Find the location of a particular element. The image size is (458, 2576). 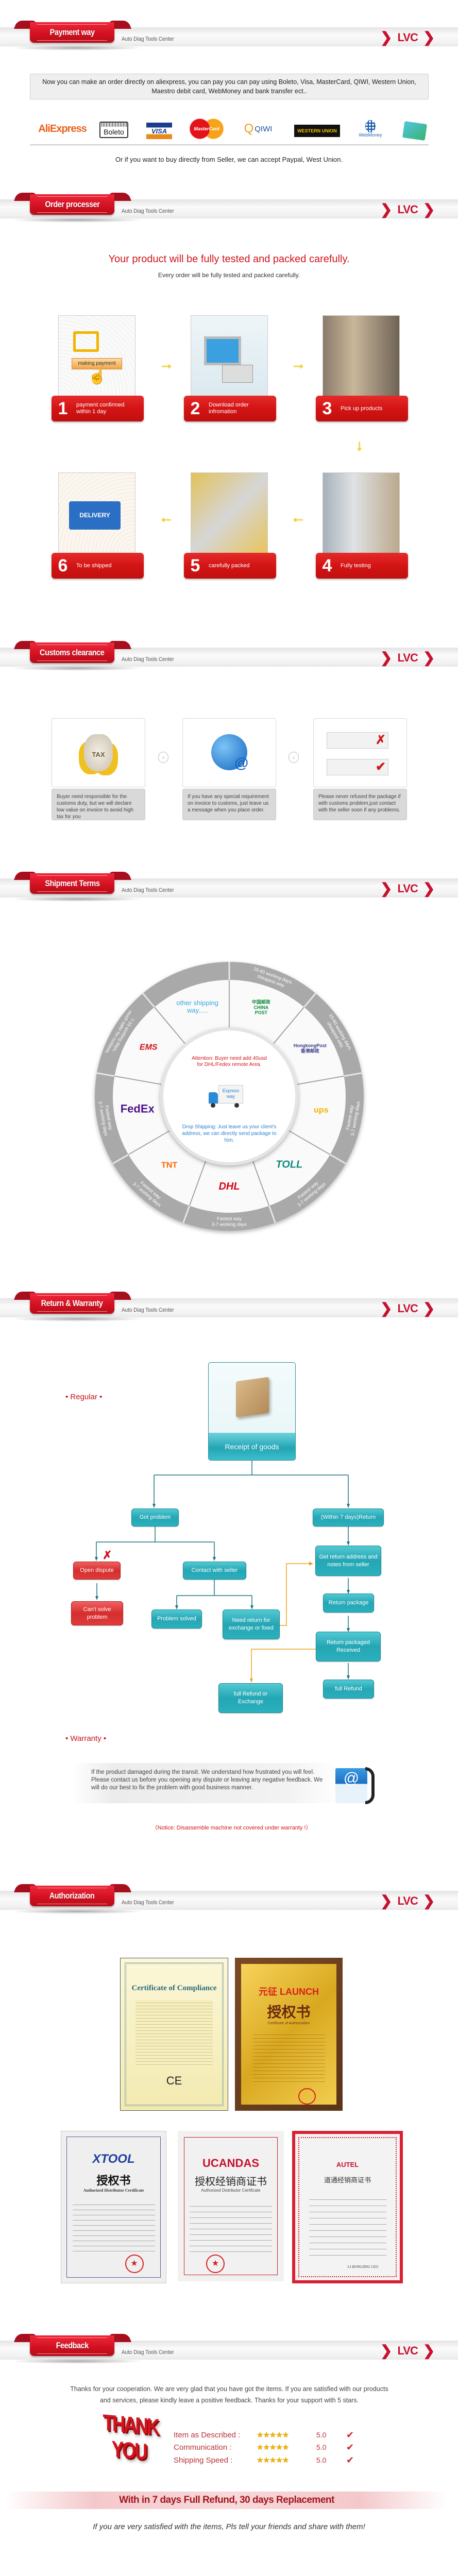

rating-row: Item as Described : ★★★★★ 5.0 ✔ is located at coordinates (264, 2435).